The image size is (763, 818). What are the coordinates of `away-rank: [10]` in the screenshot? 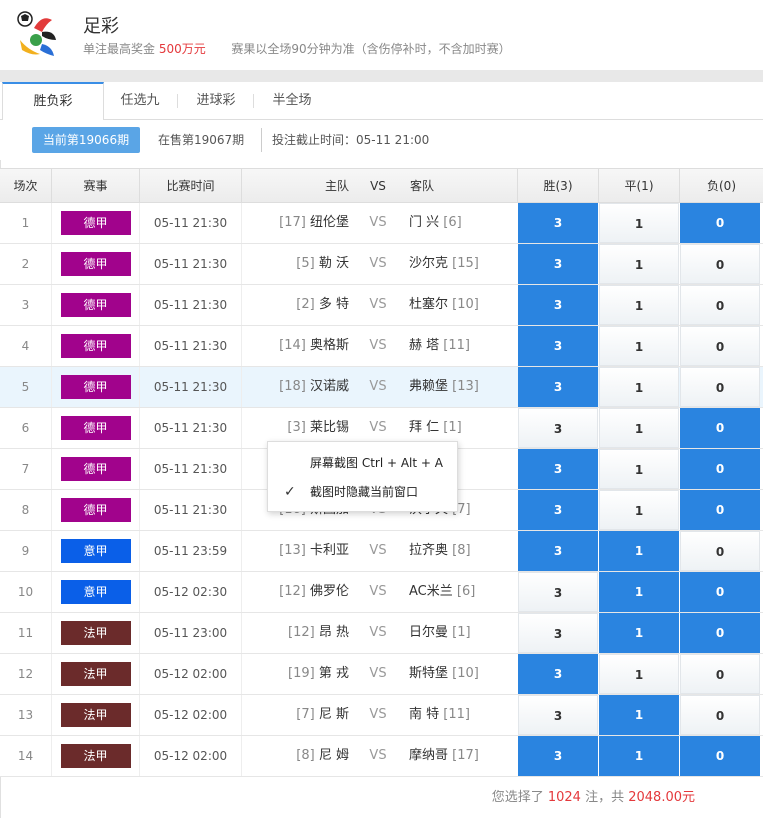 It's located at (465, 304).